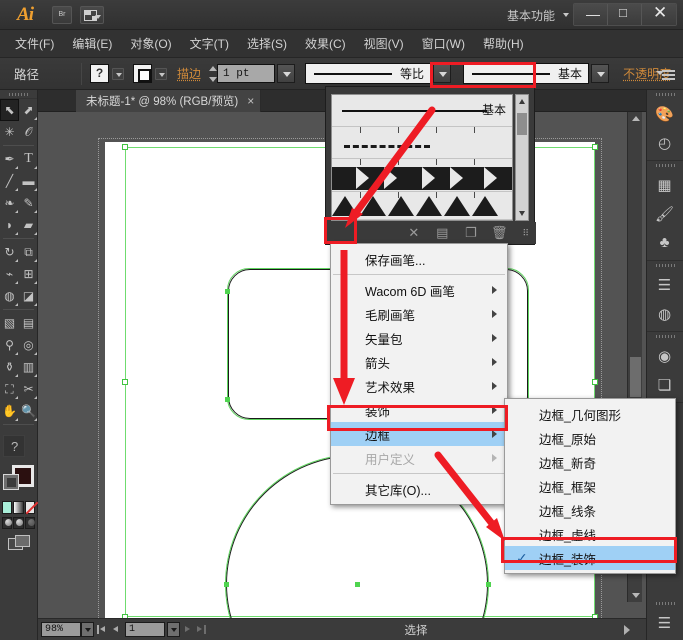 The height and width of the screenshot is (640, 683). Describe the element at coordinates (7, 507) in the screenshot. I see `solid-color-button` at that location.